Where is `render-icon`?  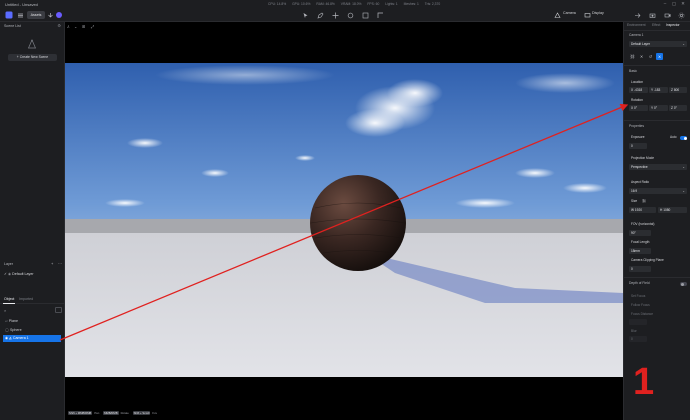 render-icon is located at coordinates (652, 15).